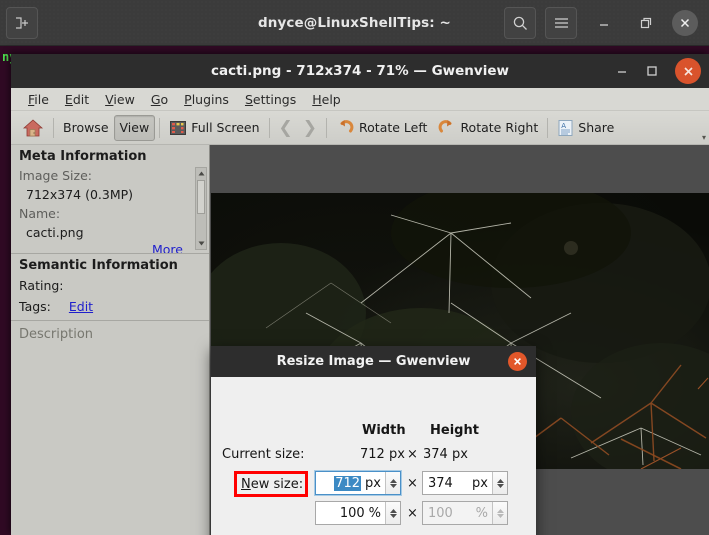  Describe the element at coordinates (41, 285) in the screenshot. I see `rating-label: Rating:` at that location.